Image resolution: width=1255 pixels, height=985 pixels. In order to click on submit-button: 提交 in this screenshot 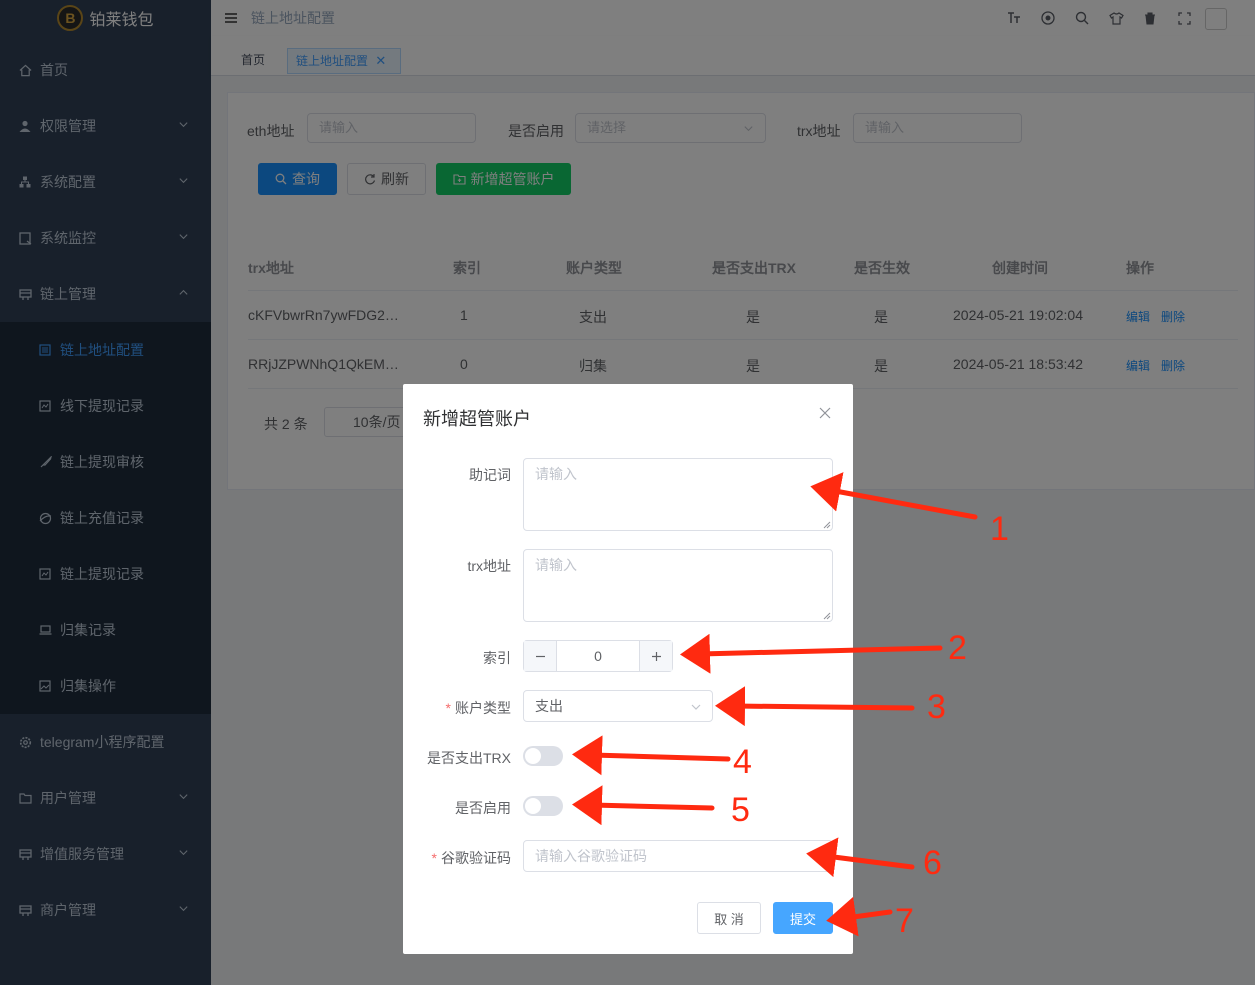, I will do `click(803, 918)`.